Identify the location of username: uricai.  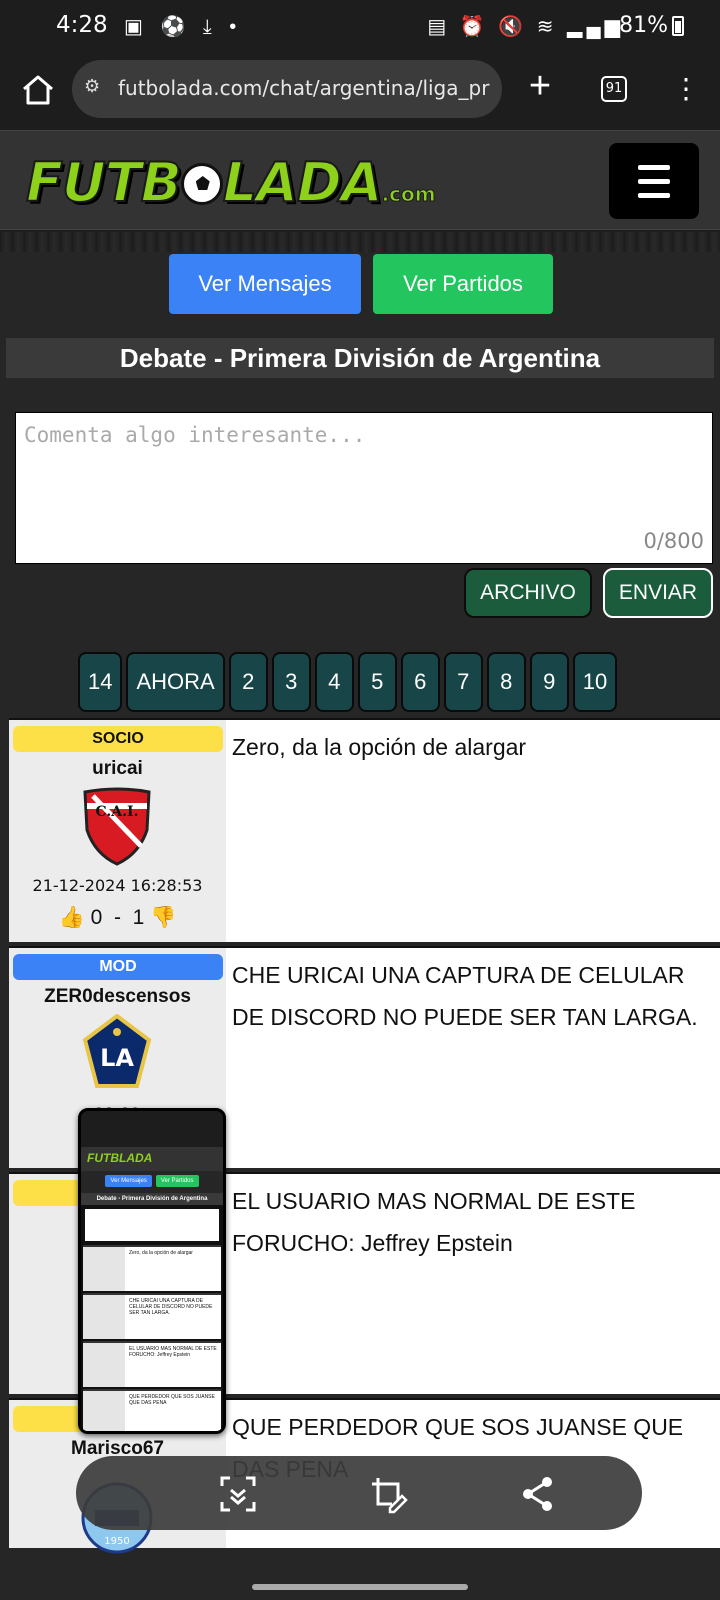
(117, 769).